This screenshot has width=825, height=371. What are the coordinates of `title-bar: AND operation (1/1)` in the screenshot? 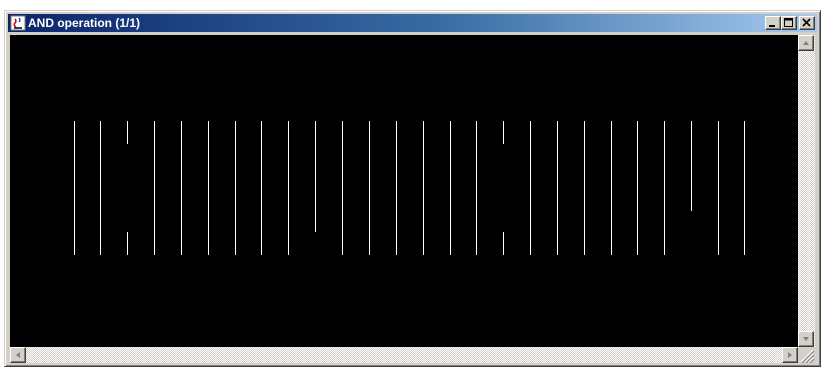 It's located at (412, 23).